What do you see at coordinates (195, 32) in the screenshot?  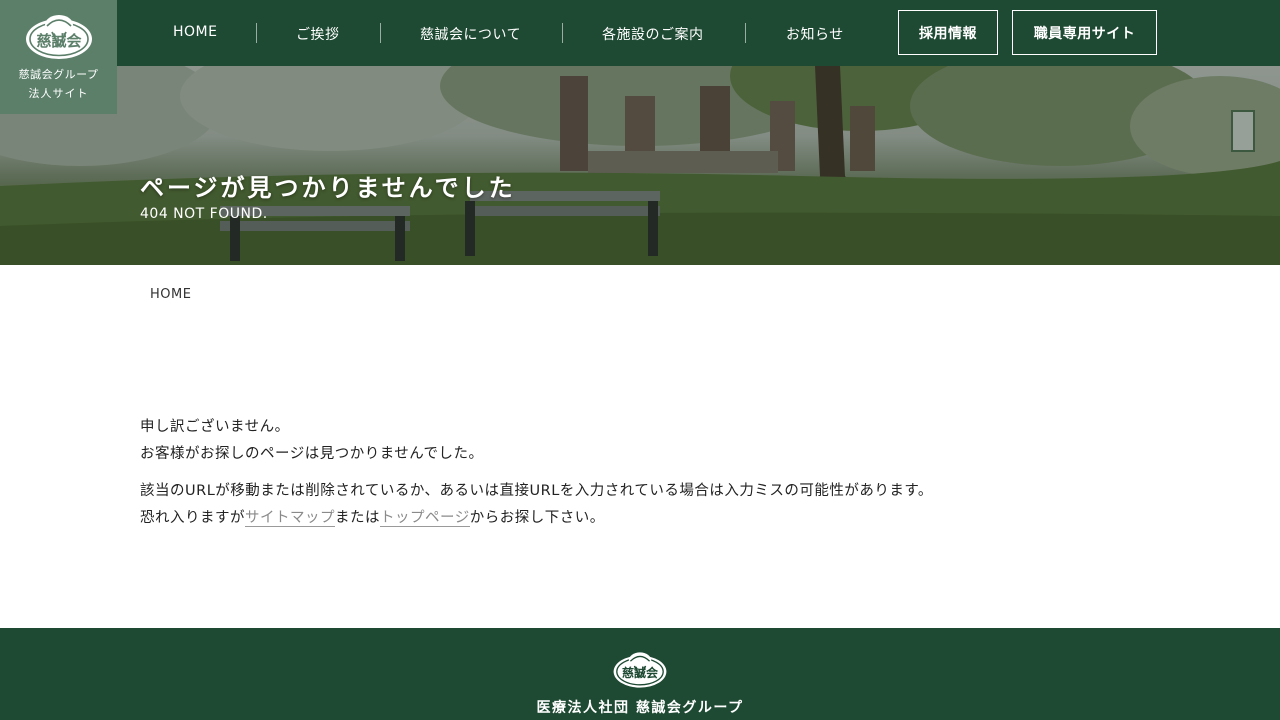 I see `nav-item-home: HOME` at bounding box center [195, 32].